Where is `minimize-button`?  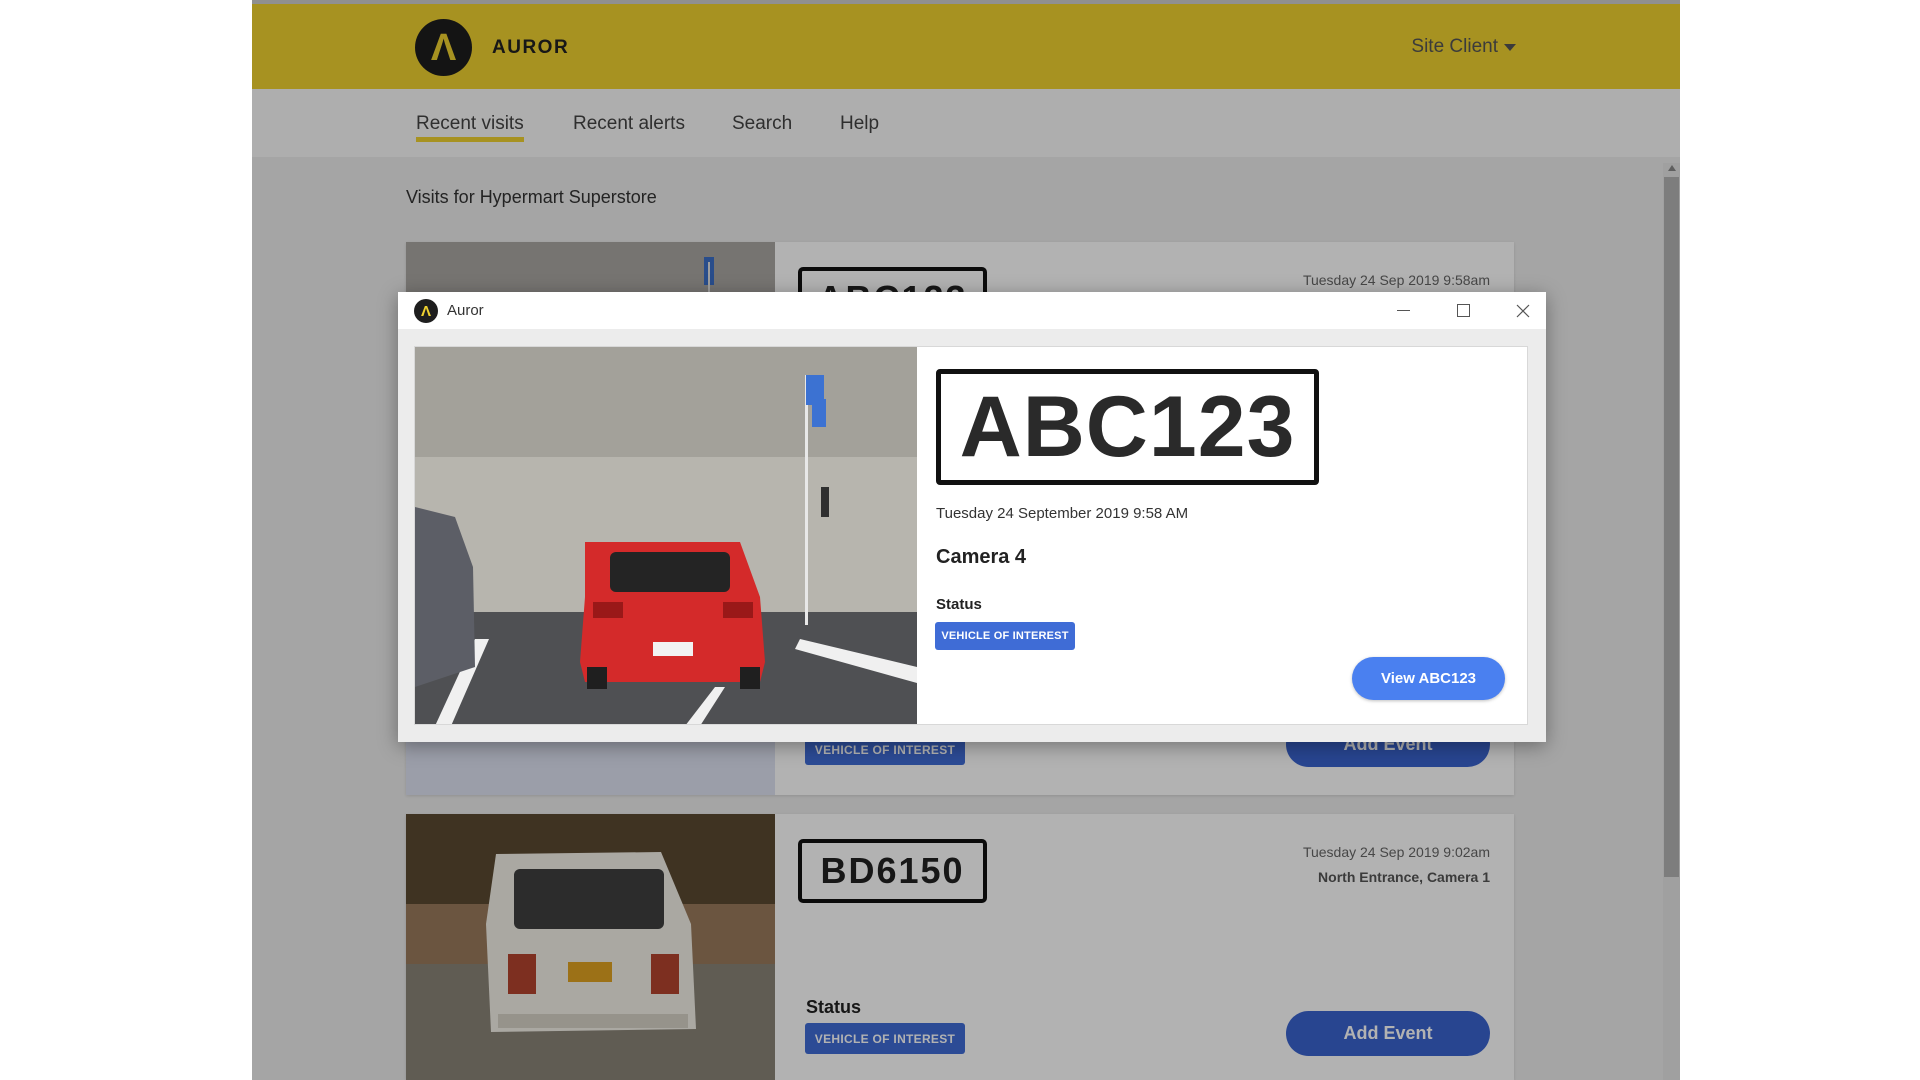 minimize-button is located at coordinates (1403, 310).